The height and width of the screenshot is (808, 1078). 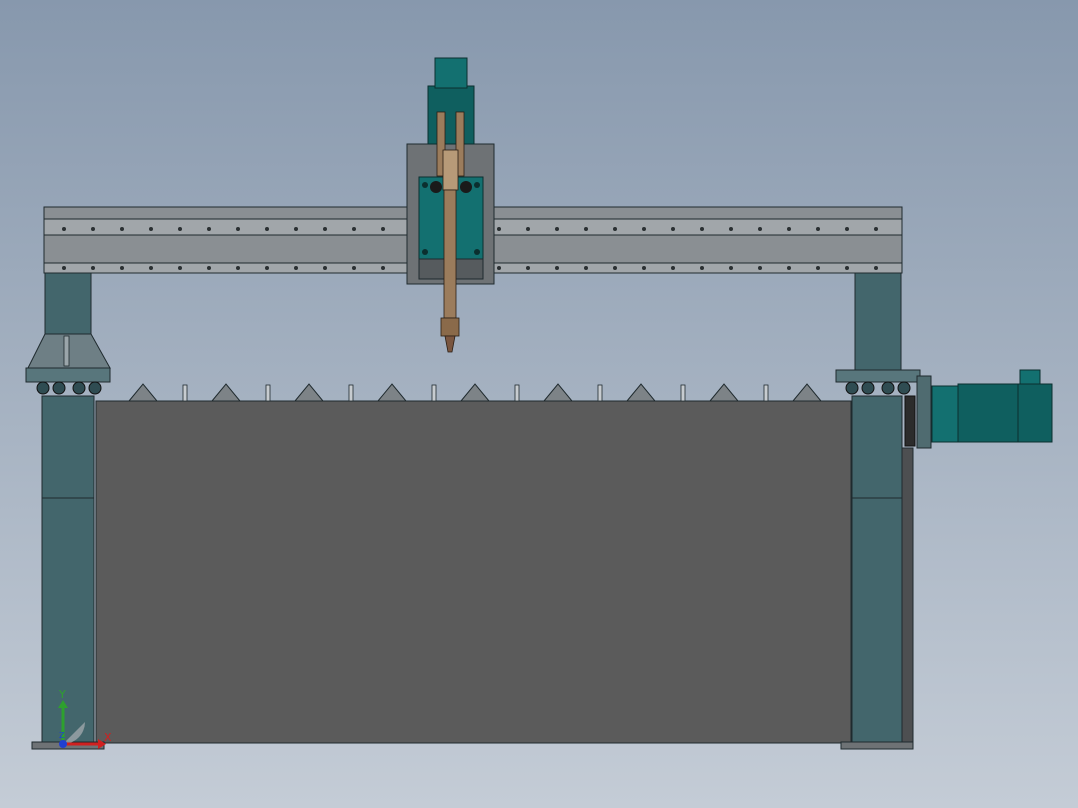 What do you see at coordinates (62, 694) in the screenshot?
I see `y-axis-label: Y` at bounding box center [62, 694].